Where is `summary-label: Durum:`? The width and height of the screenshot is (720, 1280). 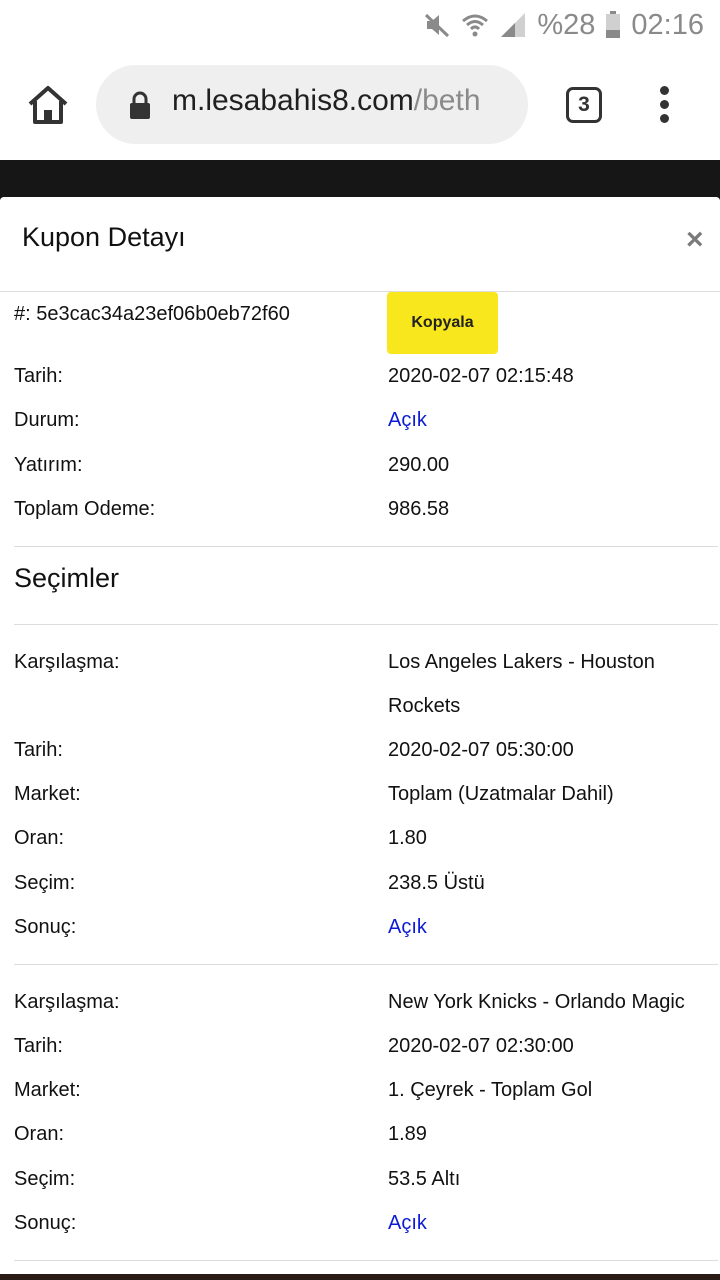
summary-label: Durum: is located at coordinates (47, 420).